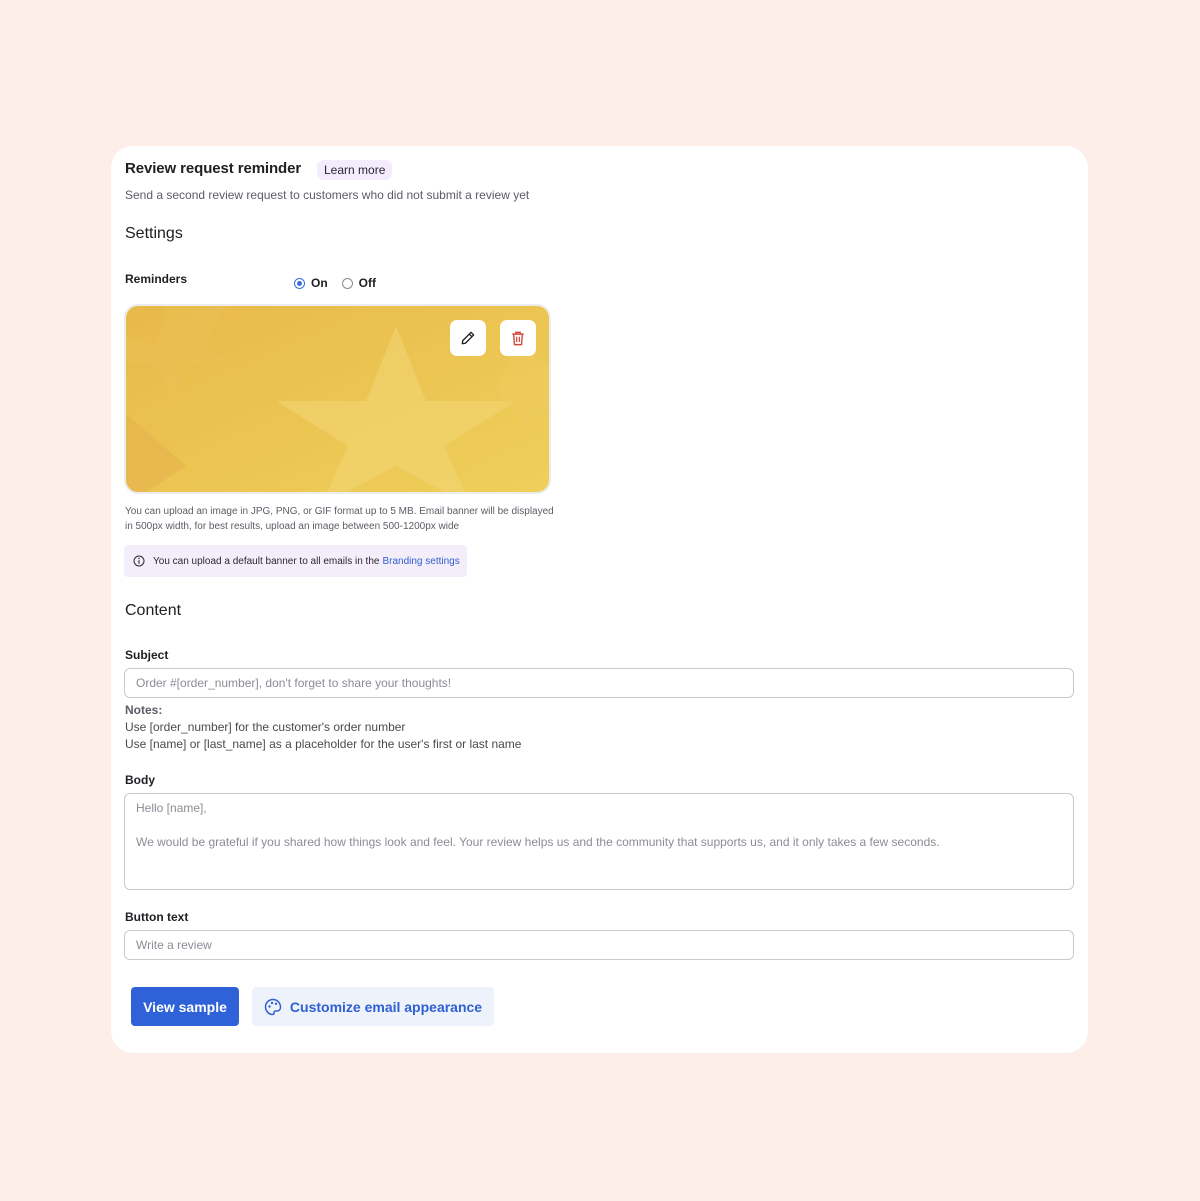 Image resolution: width=1200 pixels, height=1201 pixels. I want to click on trash-icon, so click(518, 338).